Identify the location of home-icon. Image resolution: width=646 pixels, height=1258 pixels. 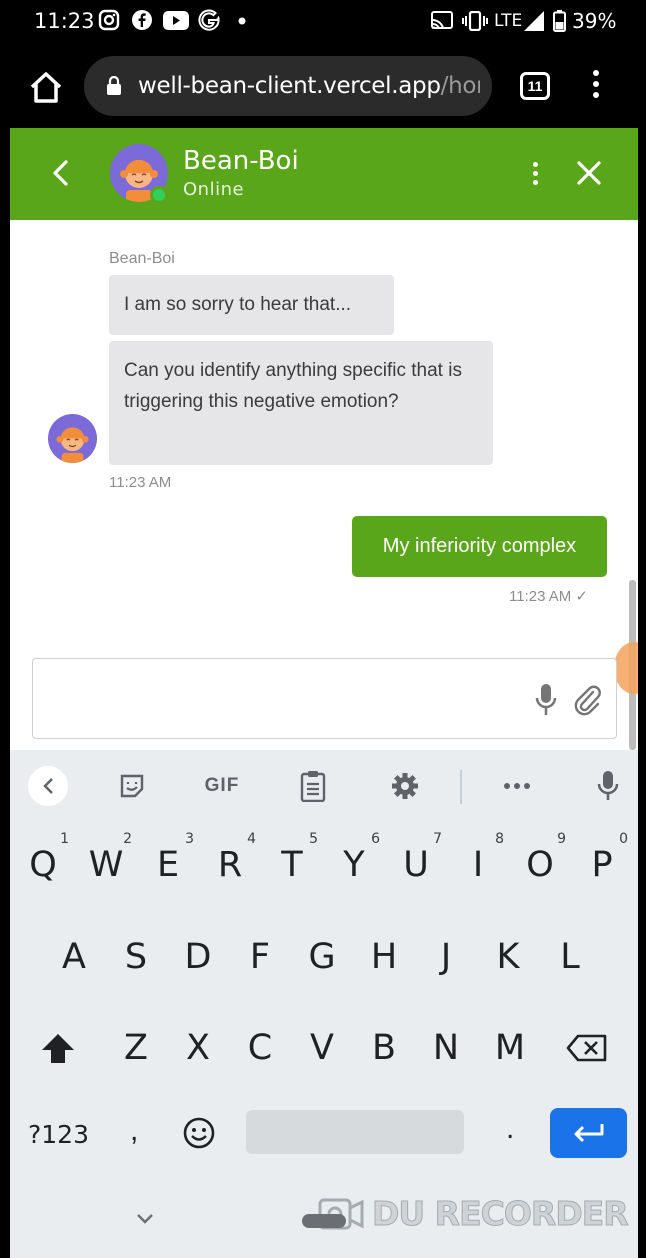
(46, 88).